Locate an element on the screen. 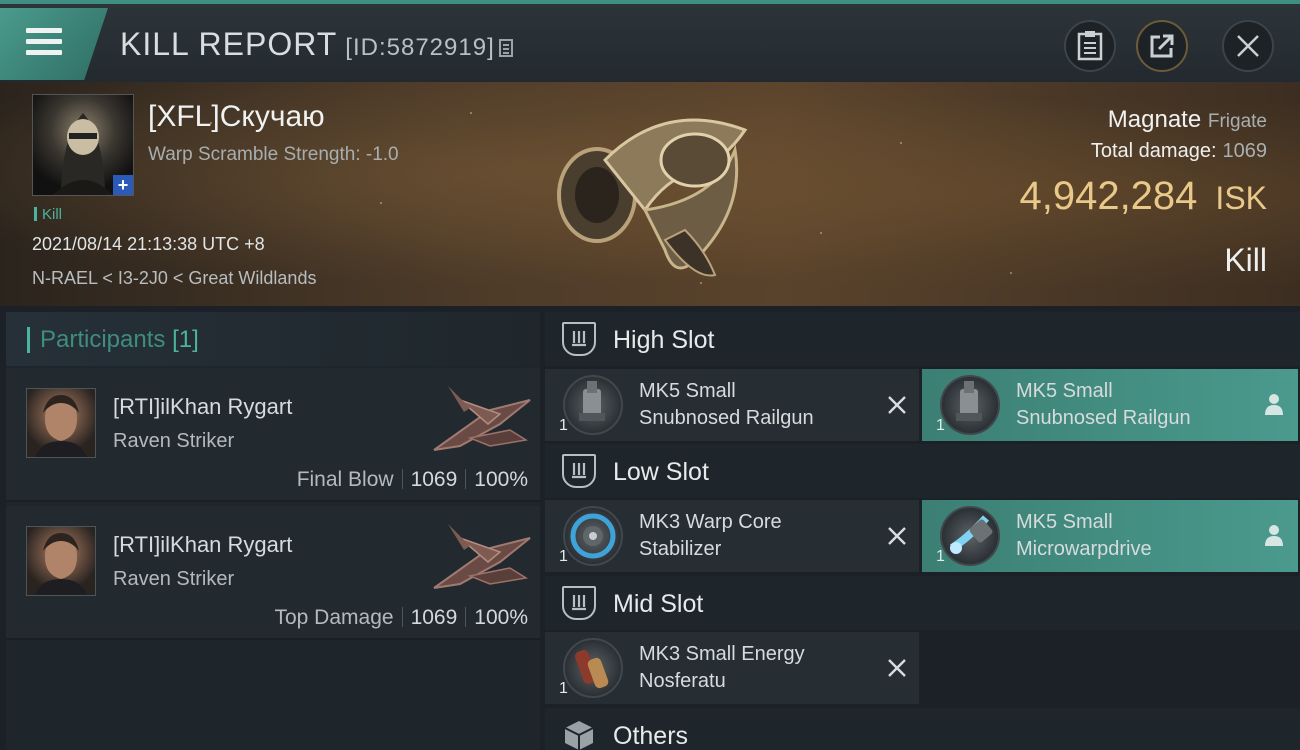 The height and width of the screenshot is (750, 1300). kill-tag: Kill is located at coordinates (48, 214).